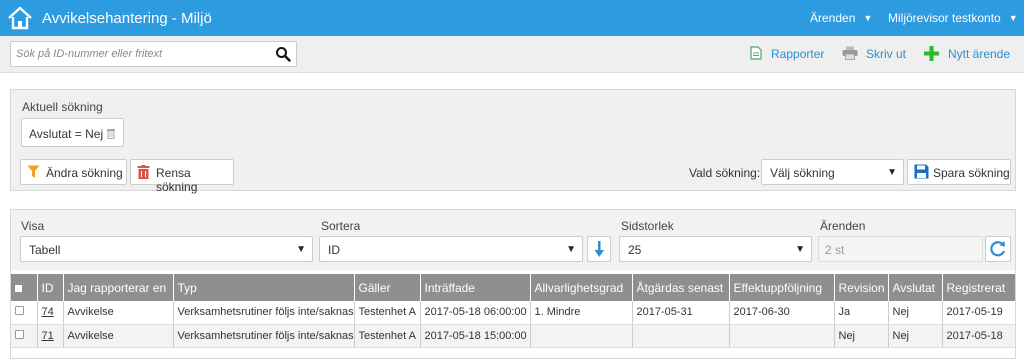 The height and width of the screenshot is (359, 1024). What do you see at coordinates (861, 287) in the screenshot?
I see `column-header: Revision` at bounding box center [861, 287].